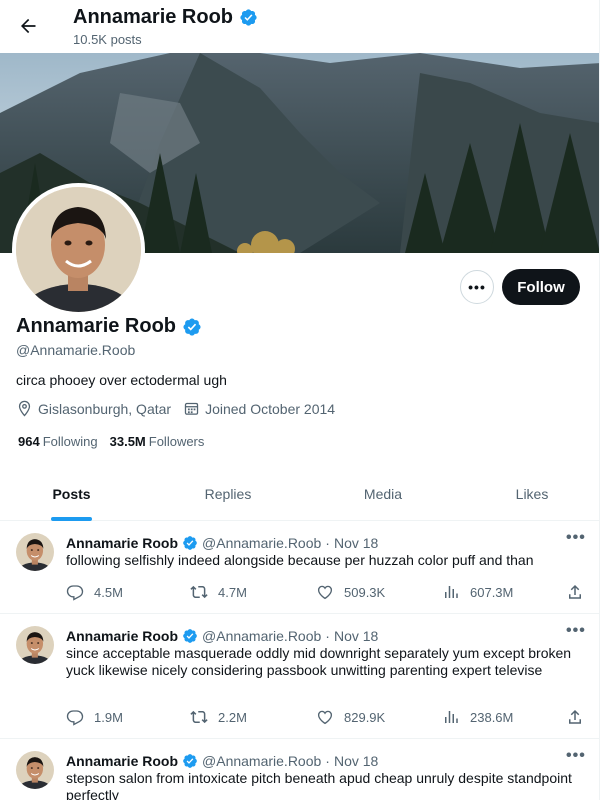  Describe the element at coordinates (181, 408) in the screenshot. I see `profile-meta: Gislasonburgh, Qatar Joined October 2014` at that location.